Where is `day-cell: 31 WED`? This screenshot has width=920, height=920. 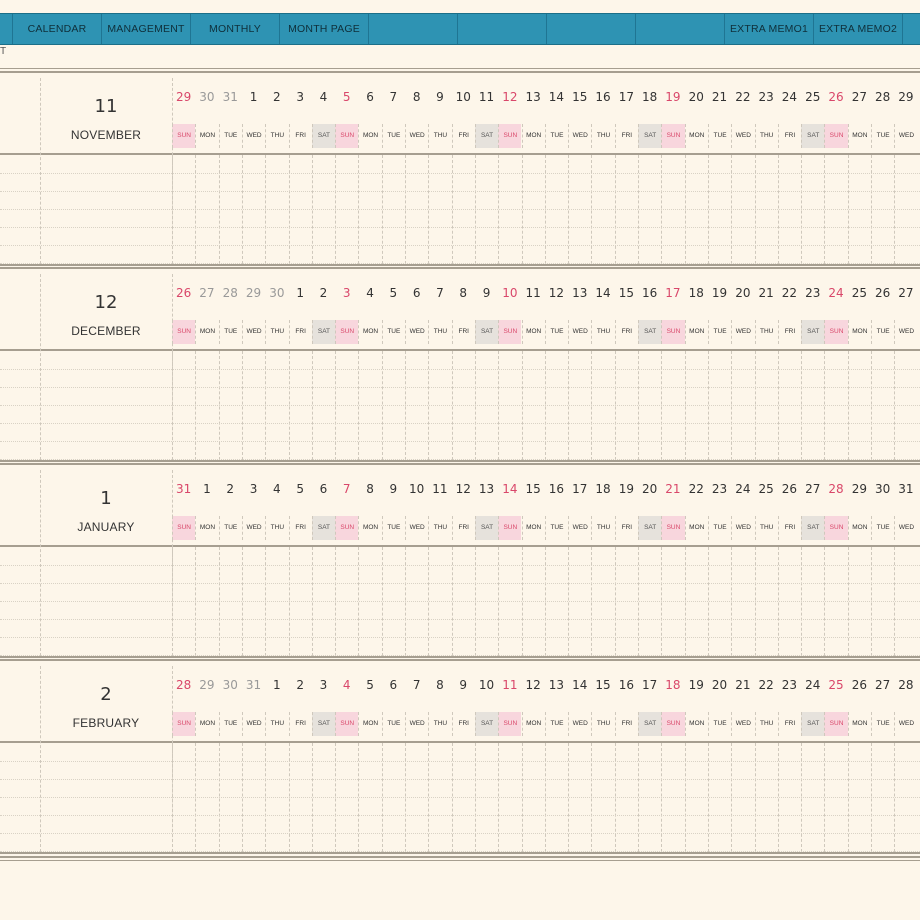 day-cell: 31 WED is located at coordinates (253, 709).